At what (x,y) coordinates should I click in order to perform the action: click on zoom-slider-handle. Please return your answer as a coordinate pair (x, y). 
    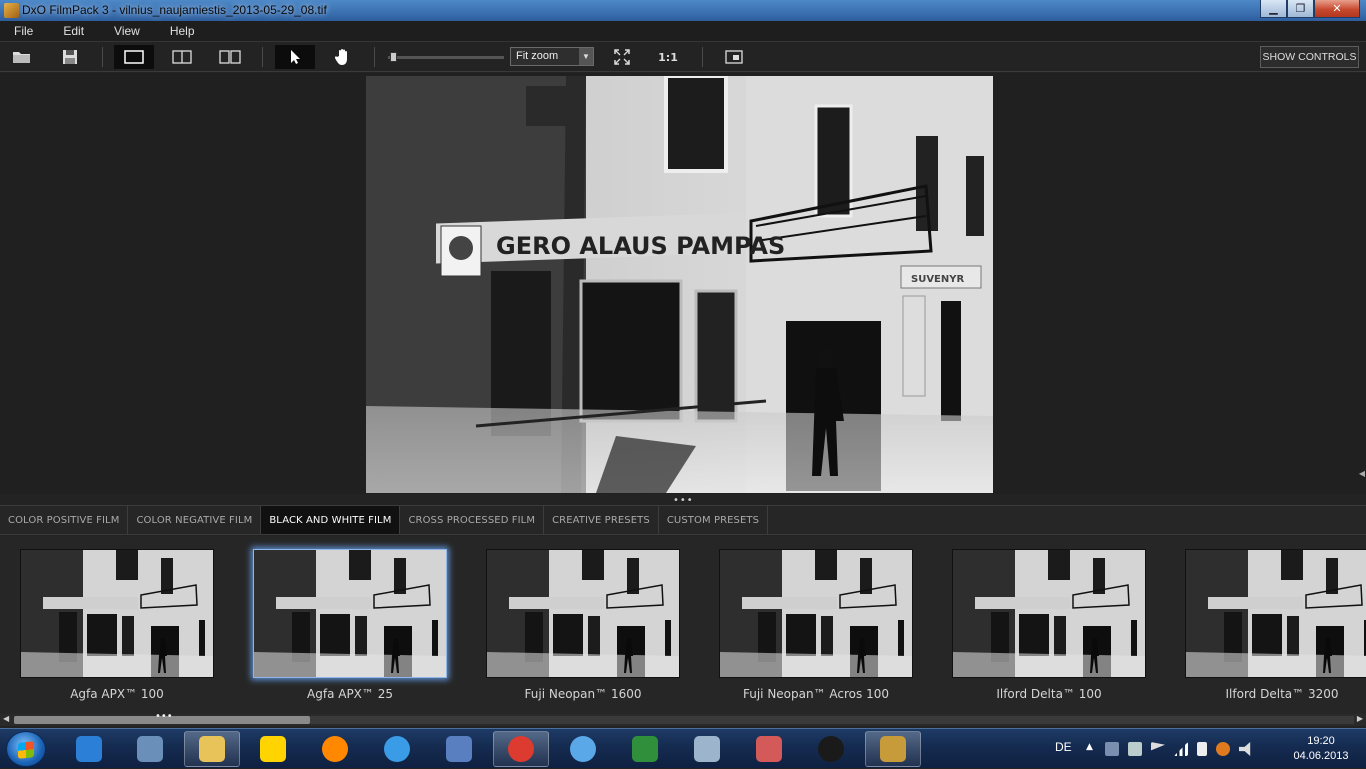
    Looking at the image, I should click on (393, 57).